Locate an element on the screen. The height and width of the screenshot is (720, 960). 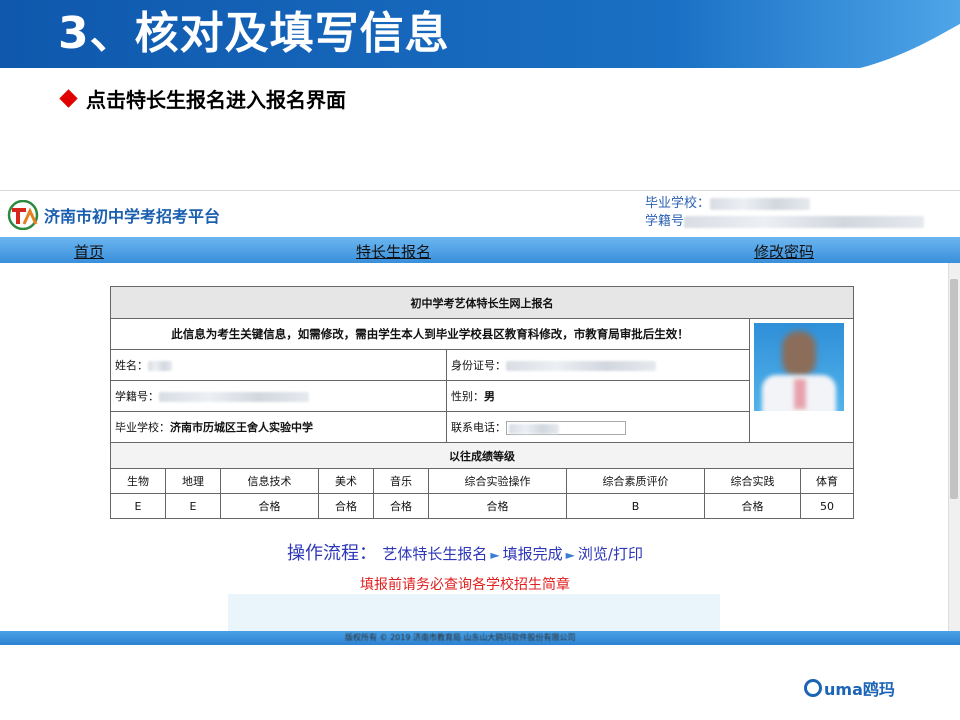
bullet-line: 点击特长生报名进入报名界面 is located at coordinates (202, 98).